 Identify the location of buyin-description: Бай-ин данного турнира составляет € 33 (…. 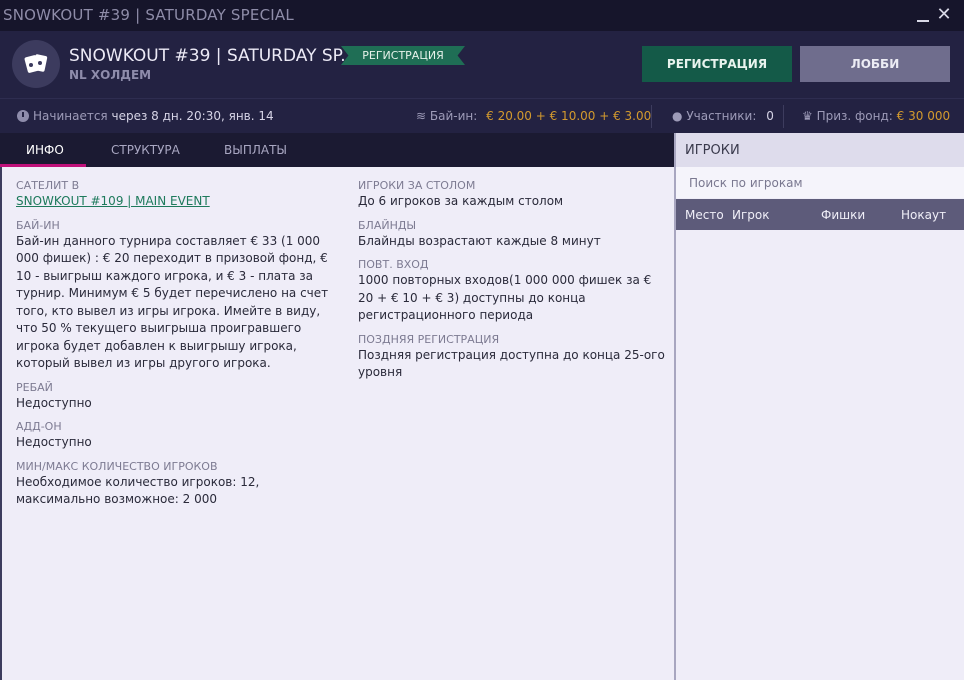
(172, 302).